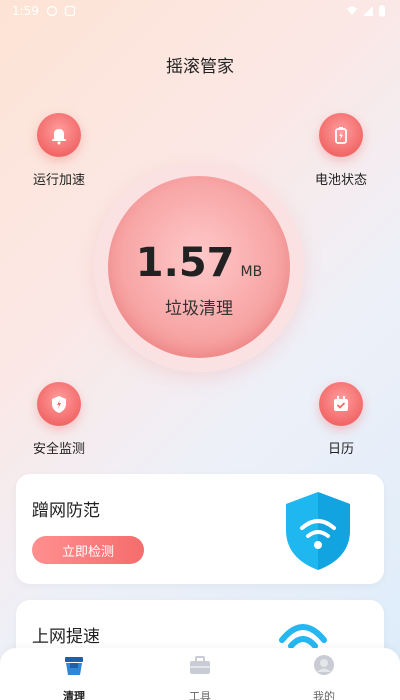 Image resolution: width=400 pixels, height=700 pixels. Describe the element at coordinates (74, 666) in the screenshot. I see `broom-icon` at that location.